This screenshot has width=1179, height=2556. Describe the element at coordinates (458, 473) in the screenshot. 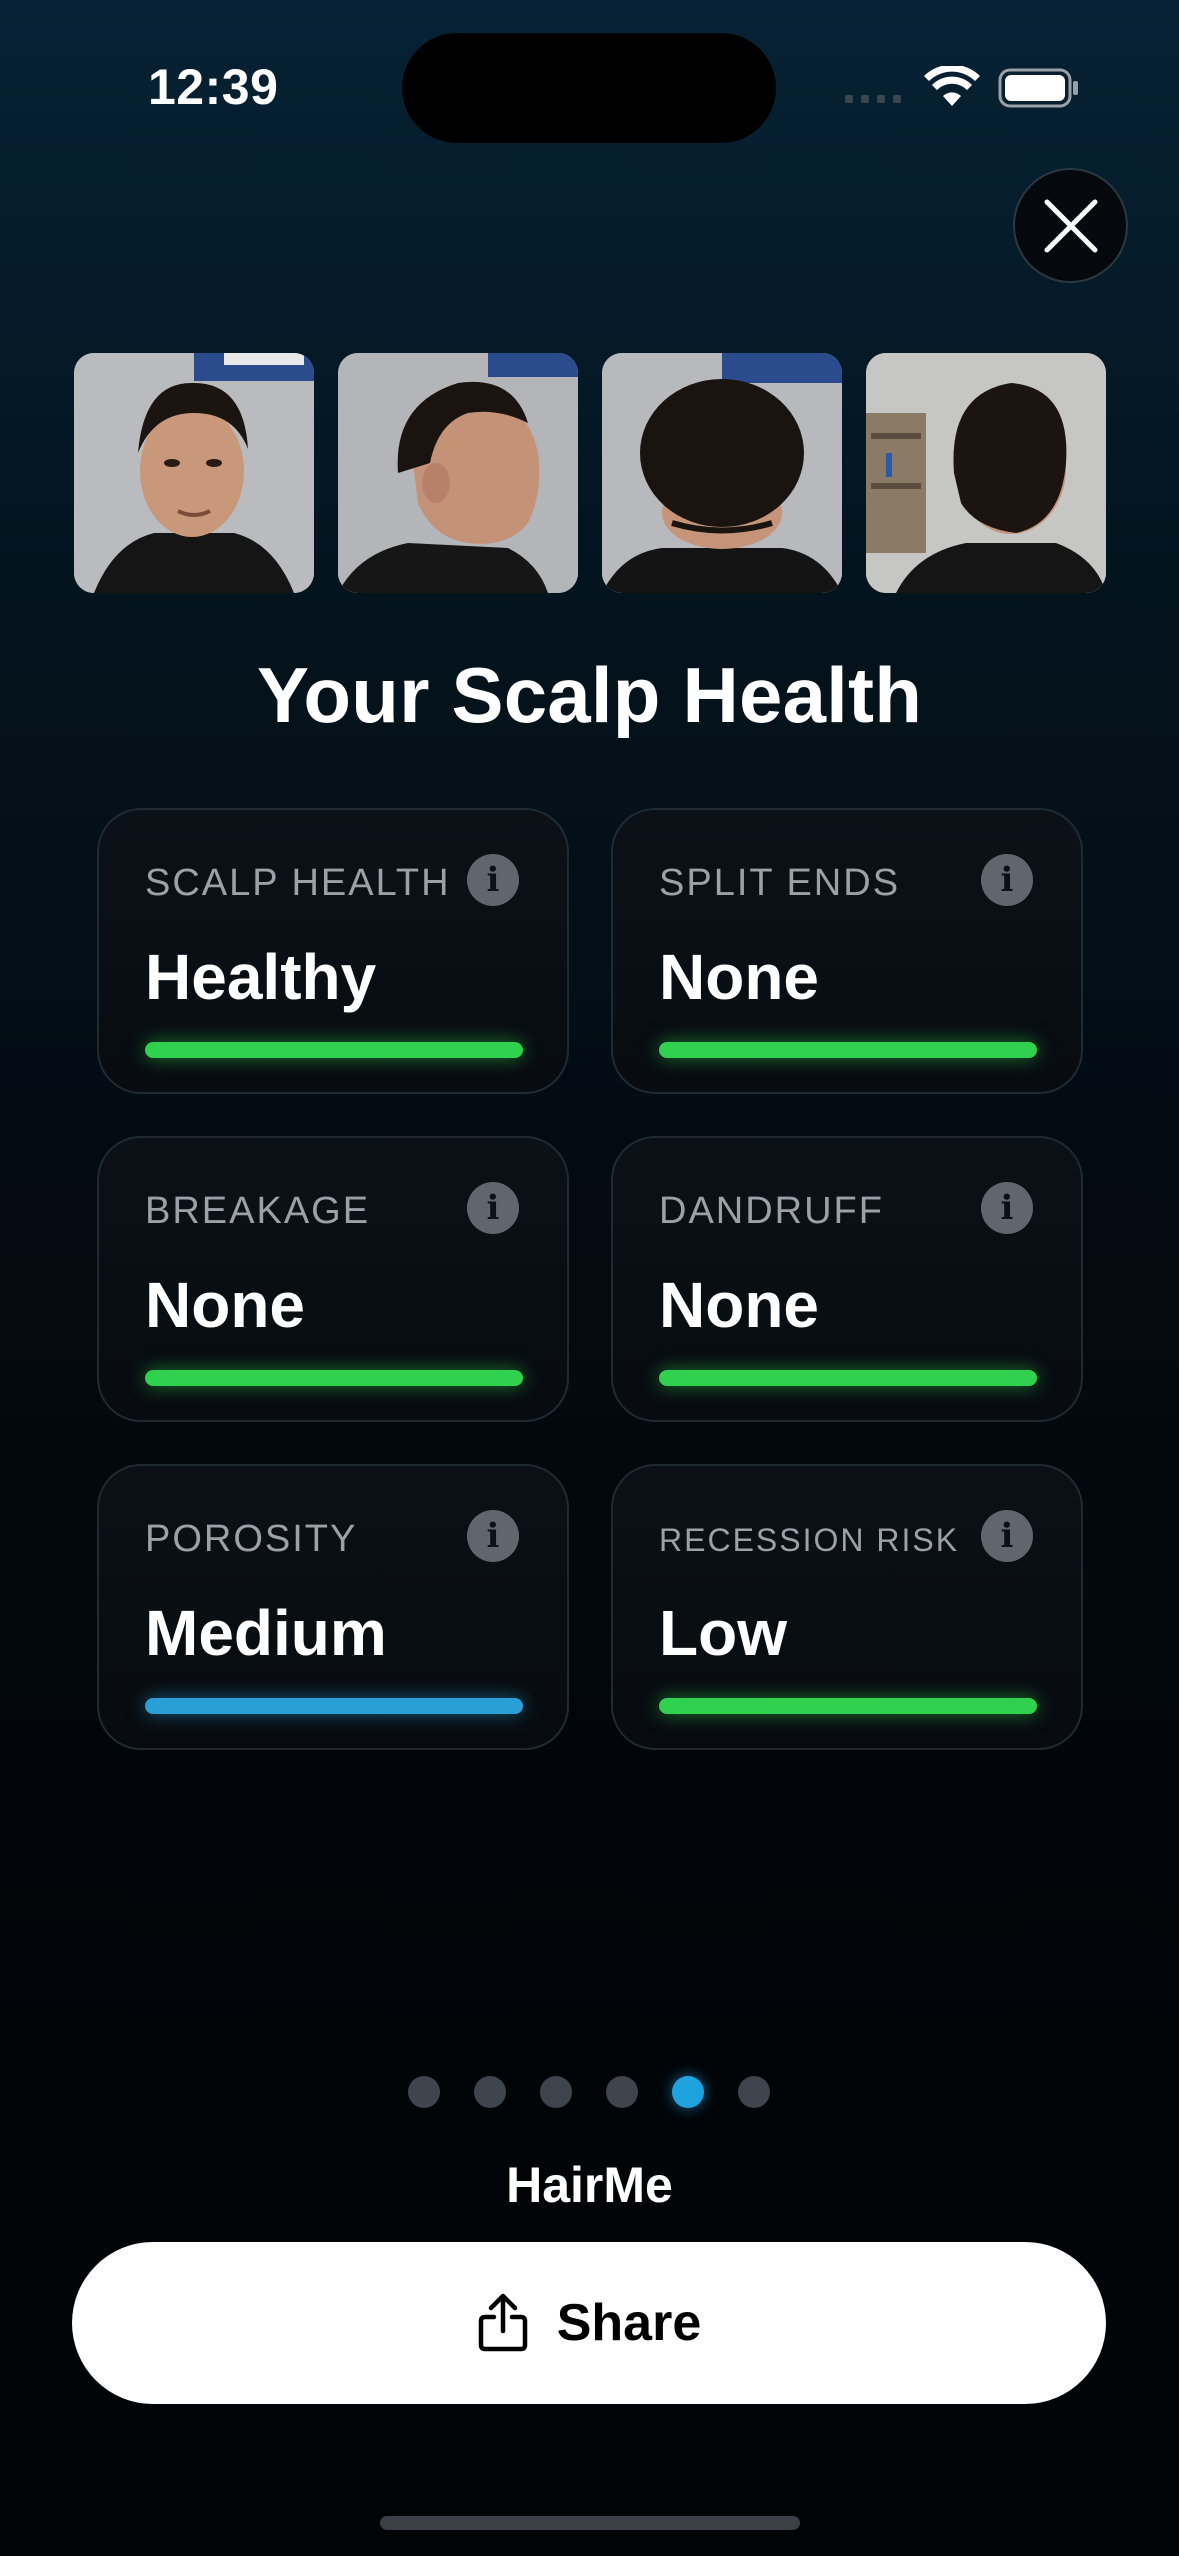

I see `photo-side` at that location.